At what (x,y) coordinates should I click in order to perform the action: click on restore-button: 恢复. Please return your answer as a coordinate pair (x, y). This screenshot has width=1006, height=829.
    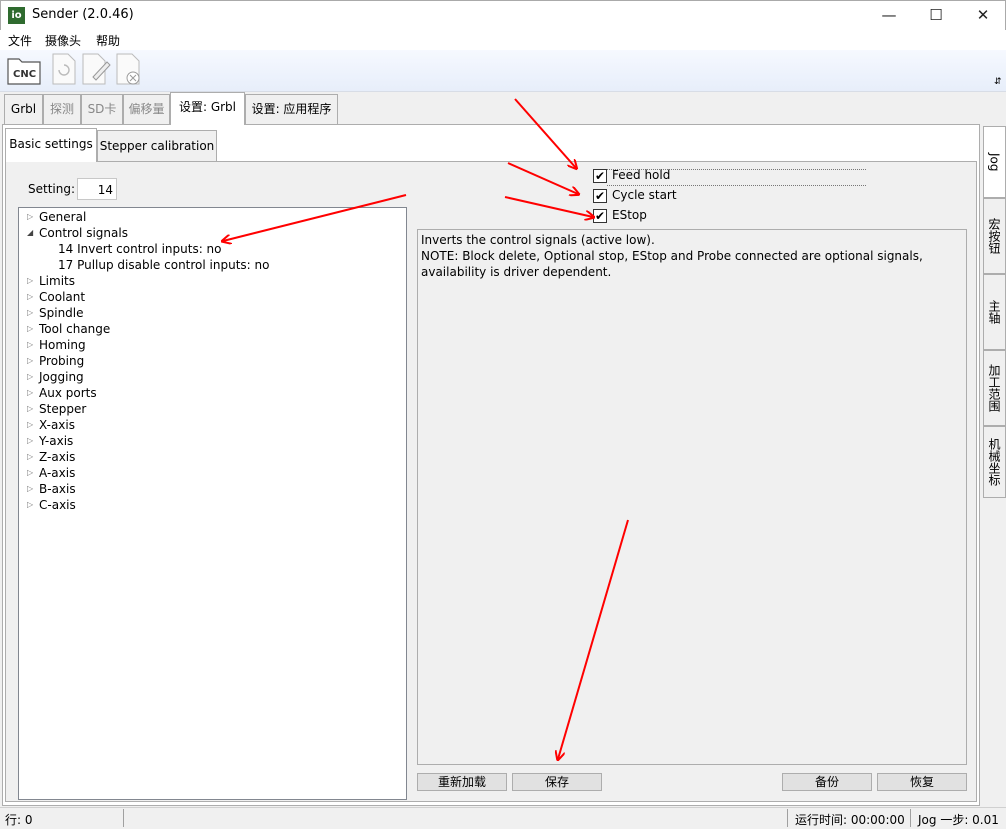
    Looking at the image, I should click on (922, 782).